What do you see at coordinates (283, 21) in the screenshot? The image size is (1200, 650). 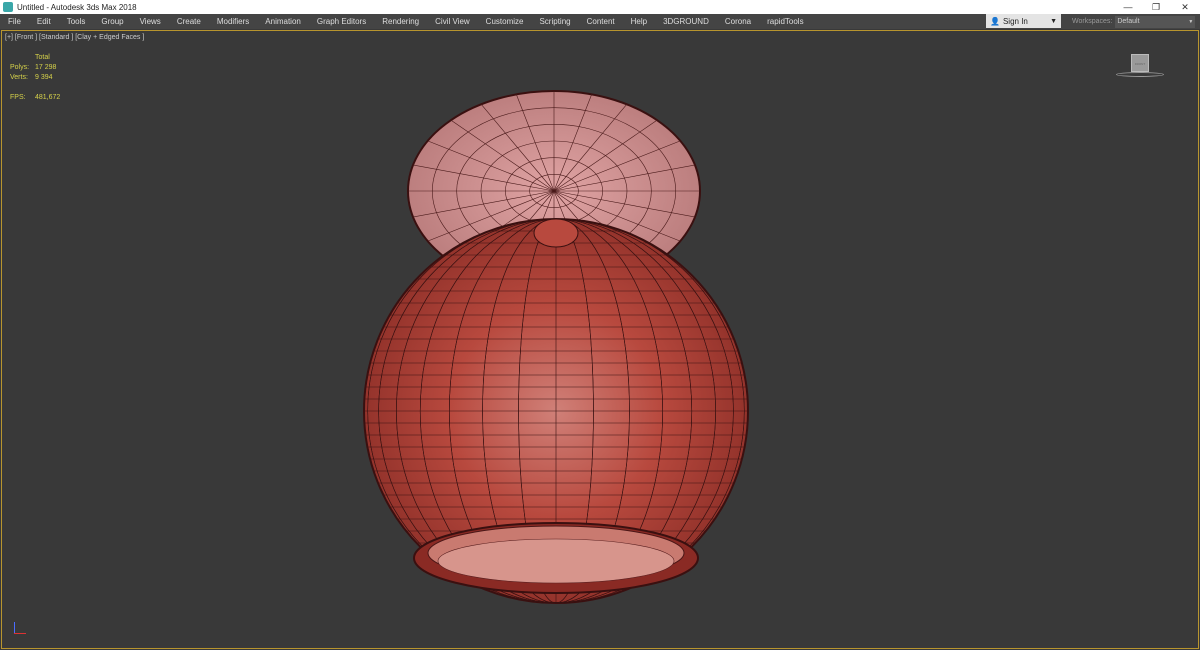 I see `menu-animation: Animation` at bounding box center [283, 21].